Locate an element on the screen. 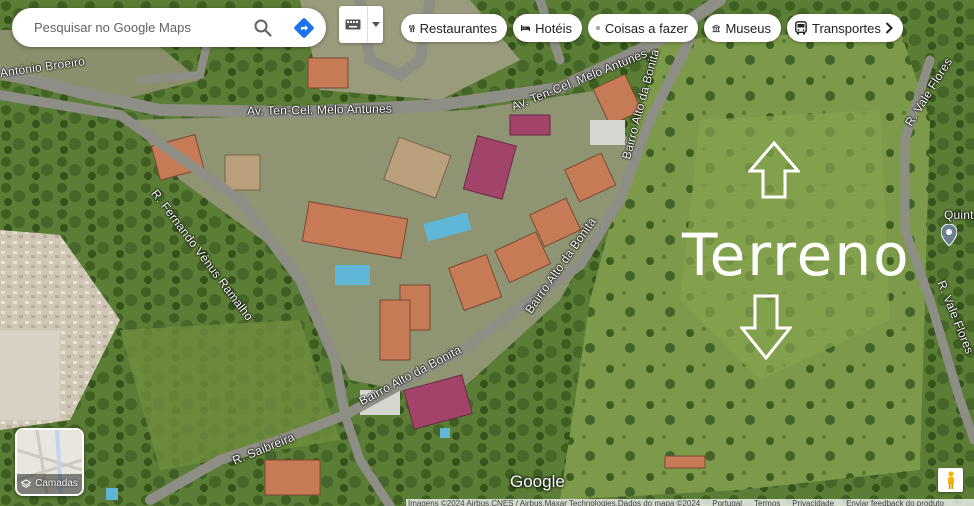 Image resolution: width=974 pixels, height=506 pixels. street-view-pegman is located at coordinates (950, 480).